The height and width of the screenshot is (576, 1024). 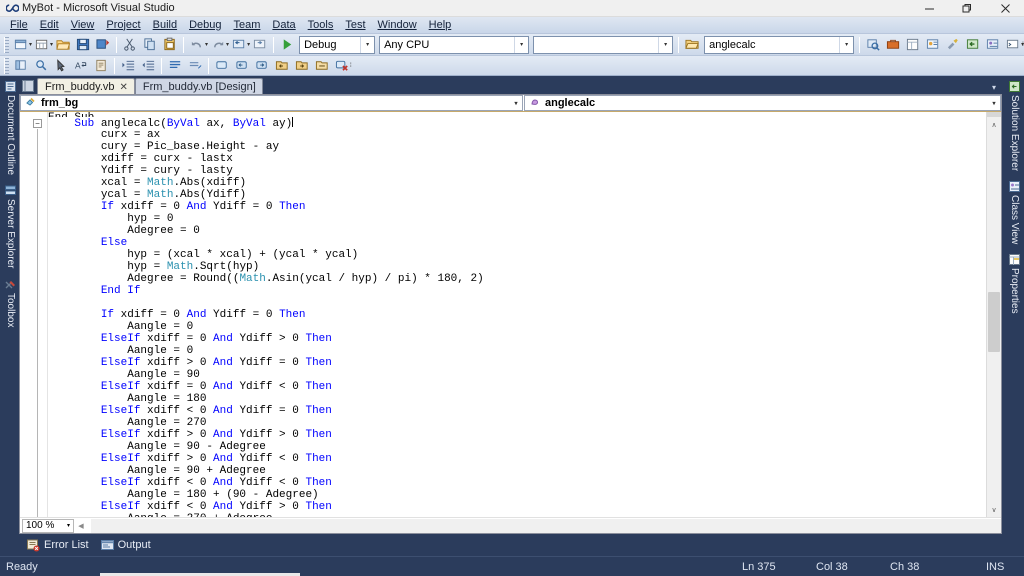 What do you see at coordinates (59, 545) in the screenshot?
I see `bottom-tab-error-list: Error List` at bounding box center [59, 545].